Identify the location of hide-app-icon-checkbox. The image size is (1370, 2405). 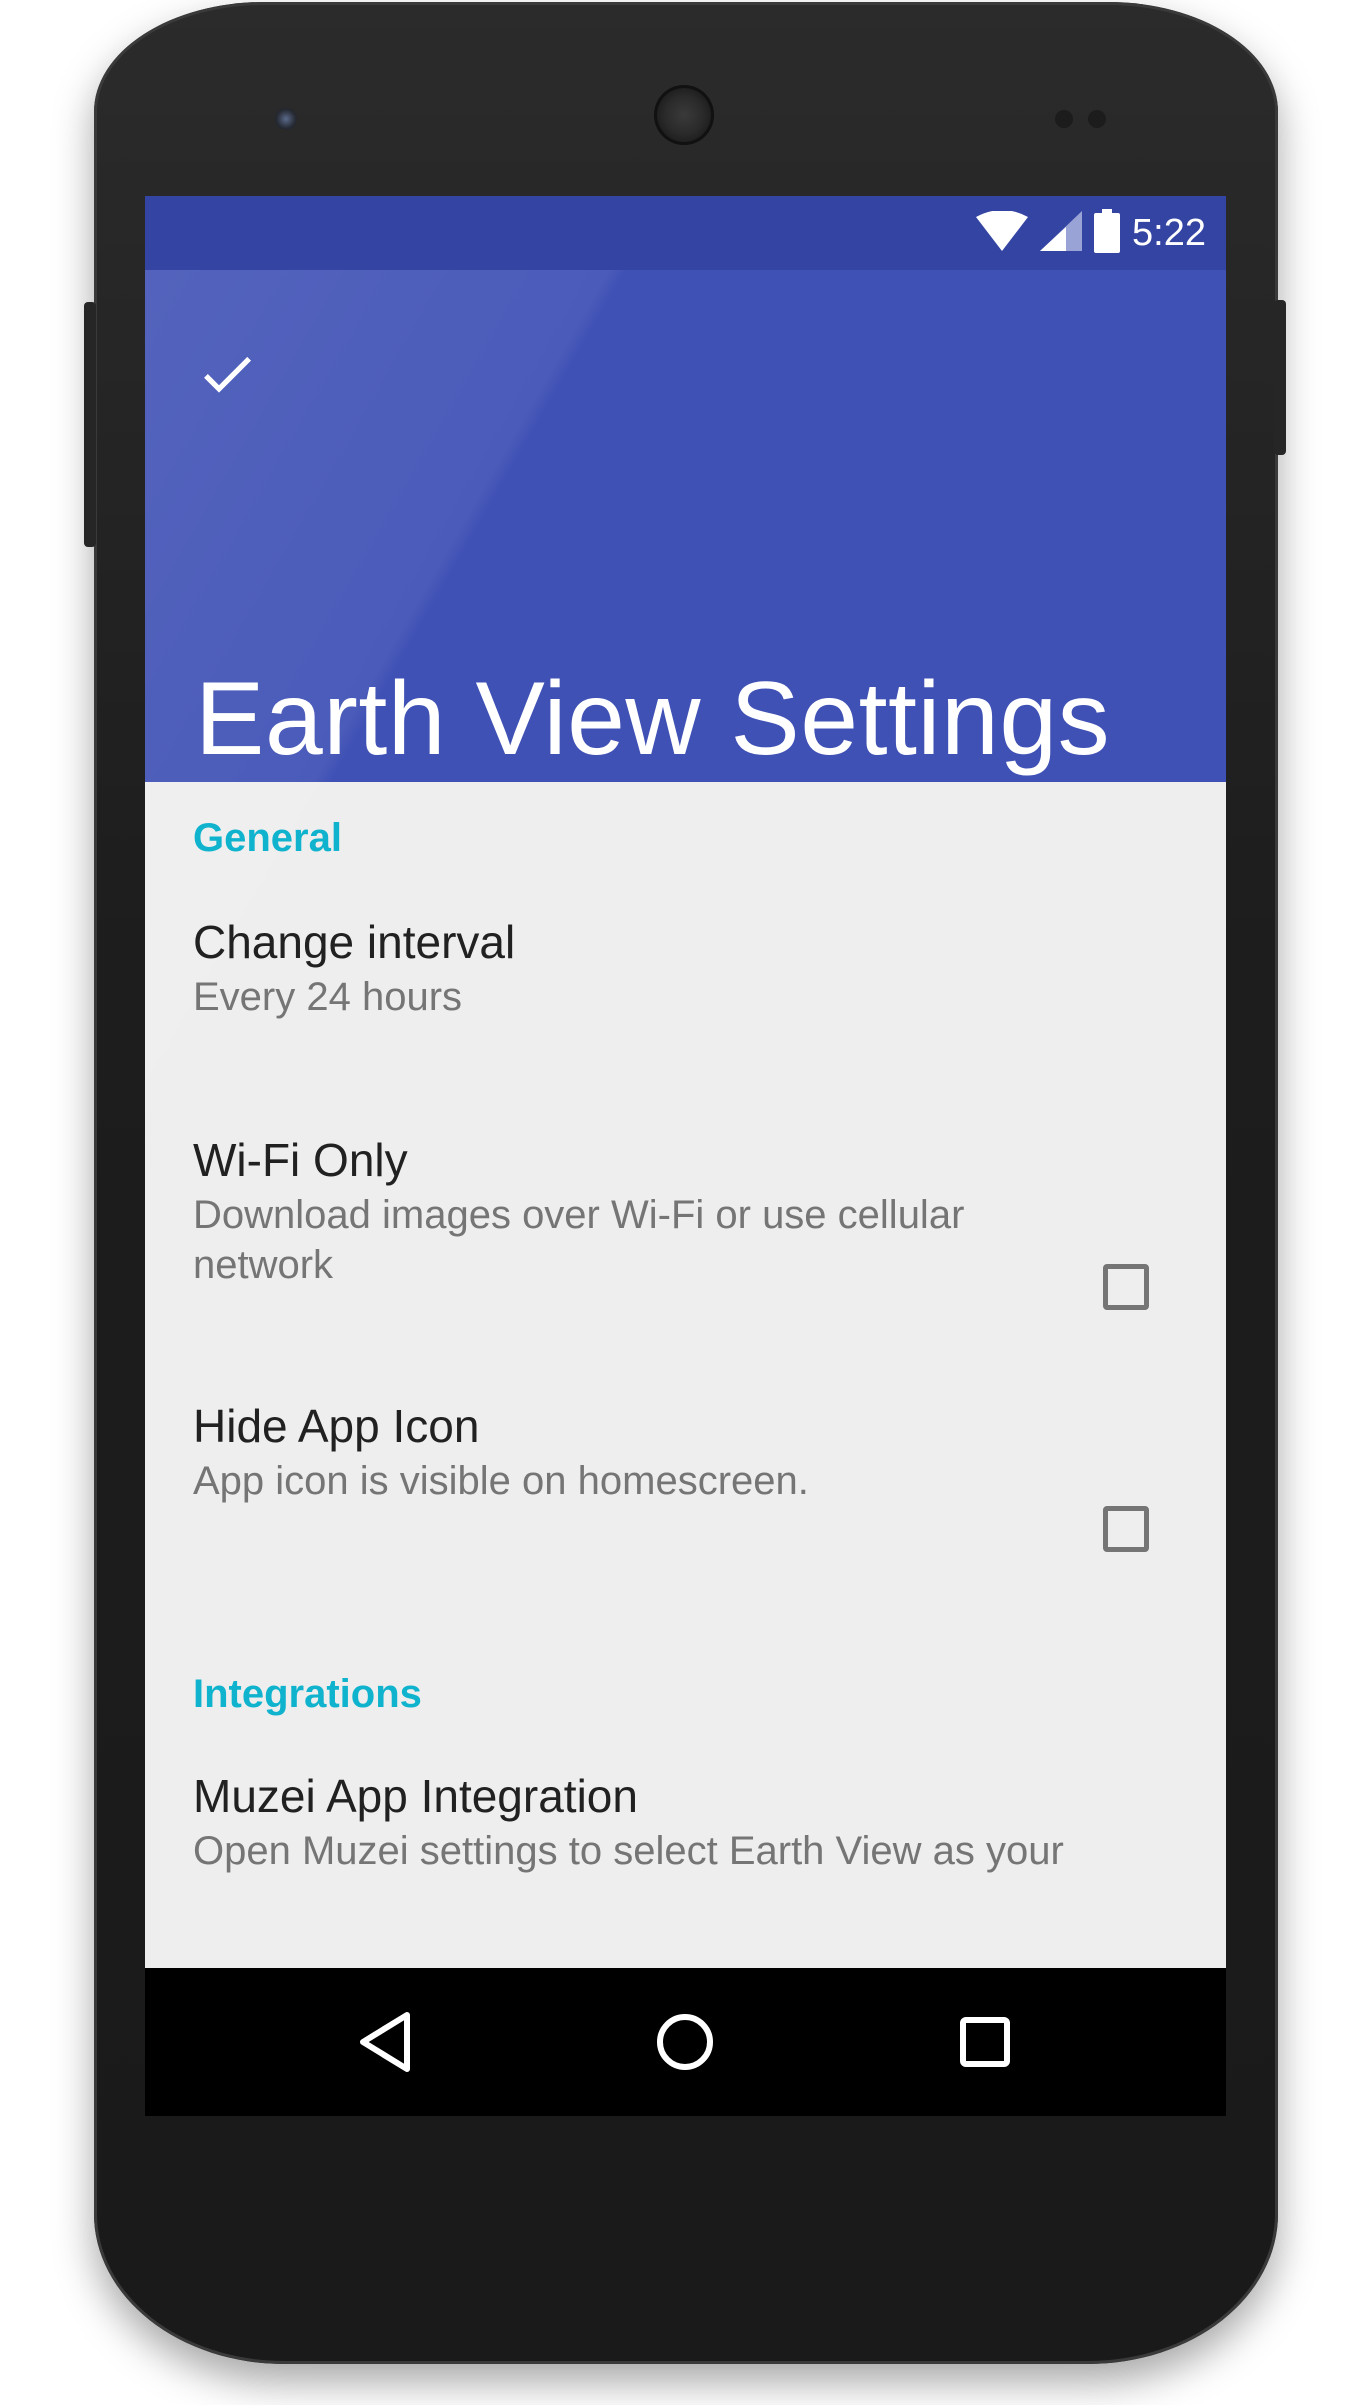
(1126, 1529).